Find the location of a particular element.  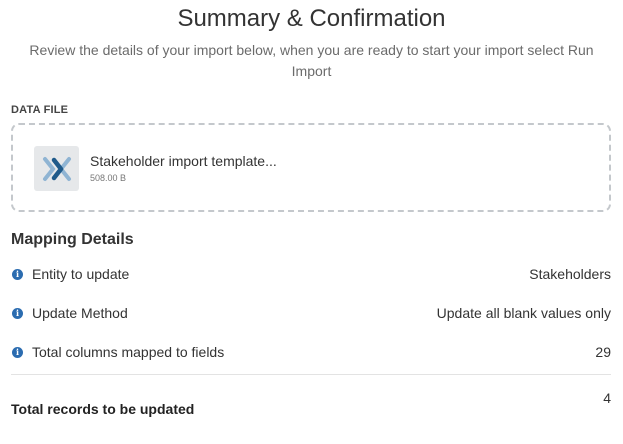

total-records-label: Total records to be updated is located at coordinates (103, 409).